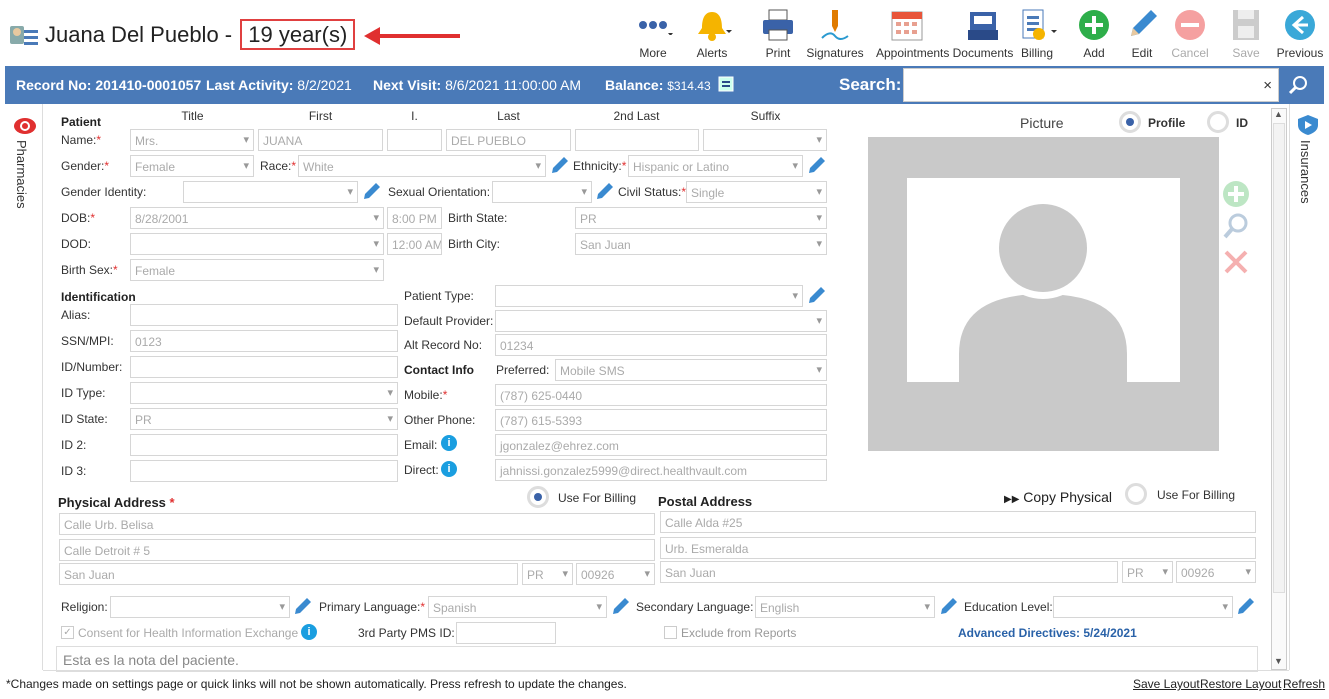 The width and height of the screenshot is (1329, 699). What do you see at coordinates (726, 85) in the screenshot?
I see `balance-ledger-icon` at bounding box center [726, 85].